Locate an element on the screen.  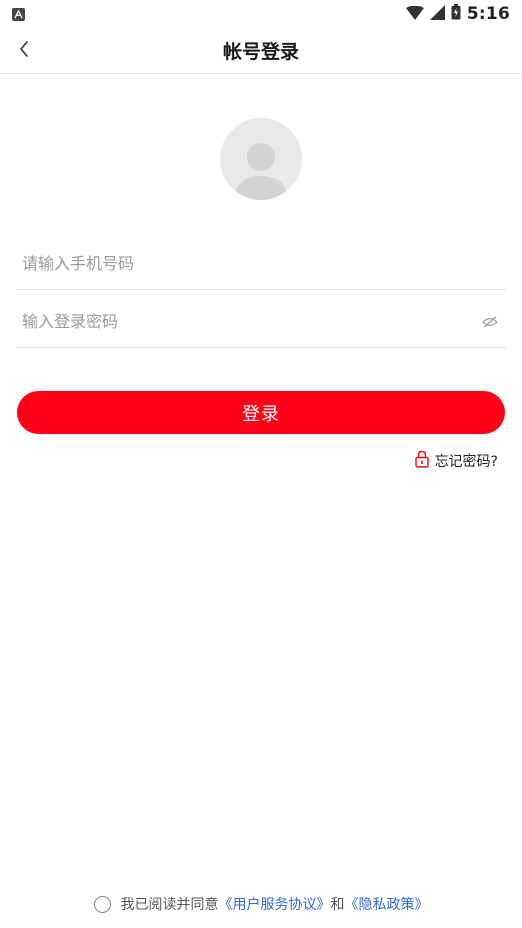
eye-hidden-icon is located at coordinates (490, 322).